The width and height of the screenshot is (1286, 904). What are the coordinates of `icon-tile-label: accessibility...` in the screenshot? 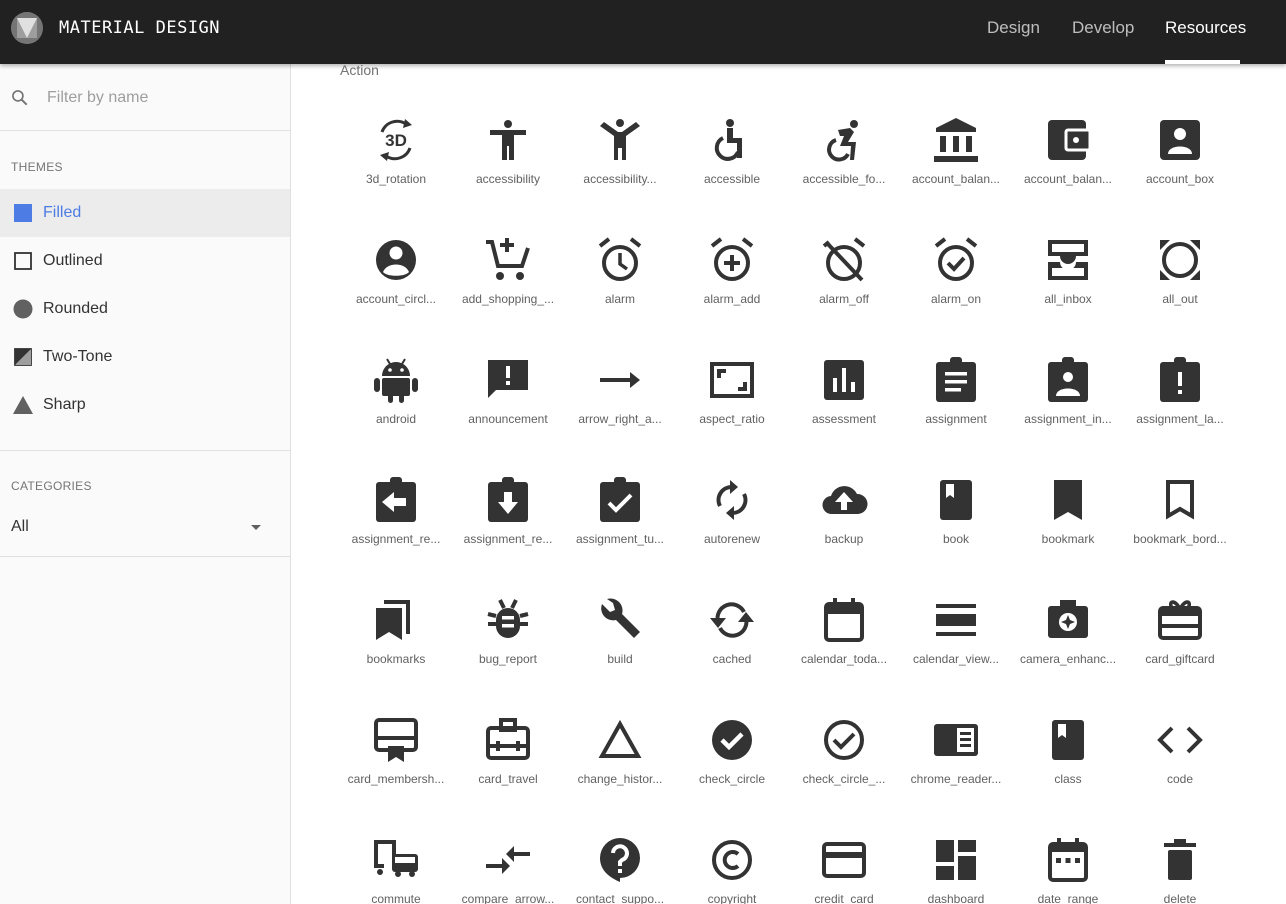 It's located at (620, 179).